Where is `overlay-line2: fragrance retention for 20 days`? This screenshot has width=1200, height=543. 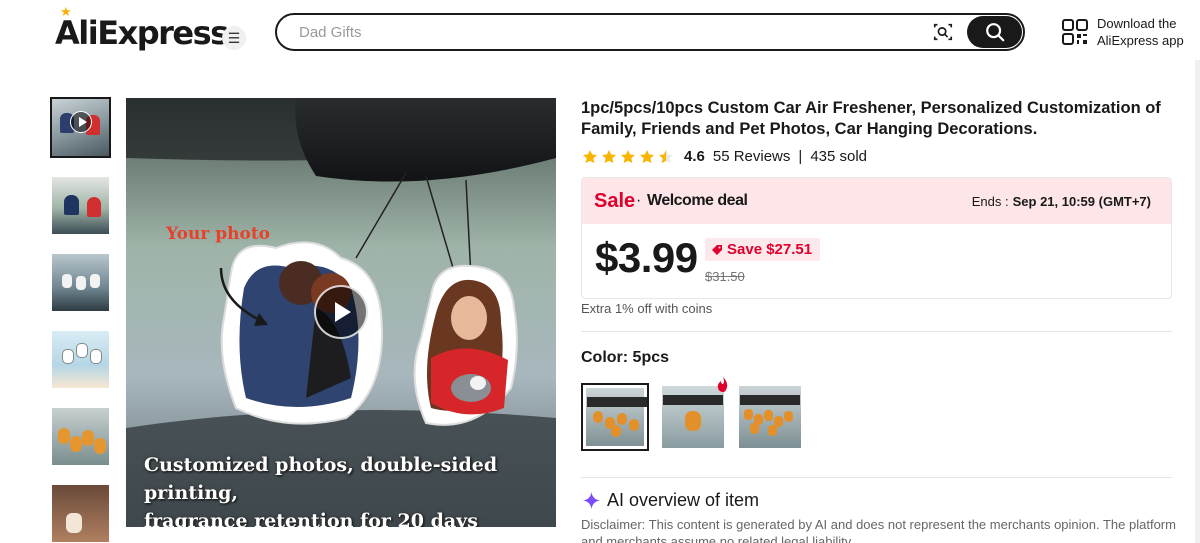 overlay-line2: fragrance retention for 20 days is located at coordinates (311, 518).